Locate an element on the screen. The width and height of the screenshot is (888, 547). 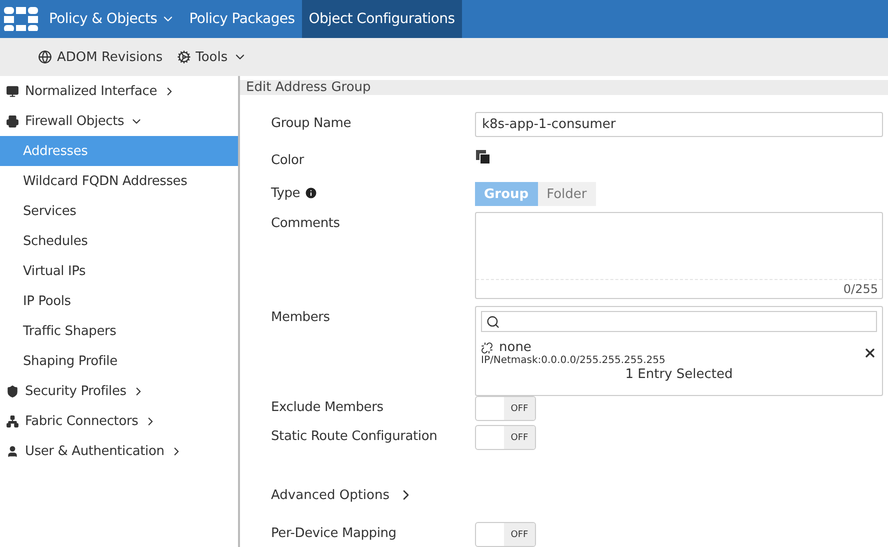
nav-tab: Object Configurations is located at coordinates (382, 19).